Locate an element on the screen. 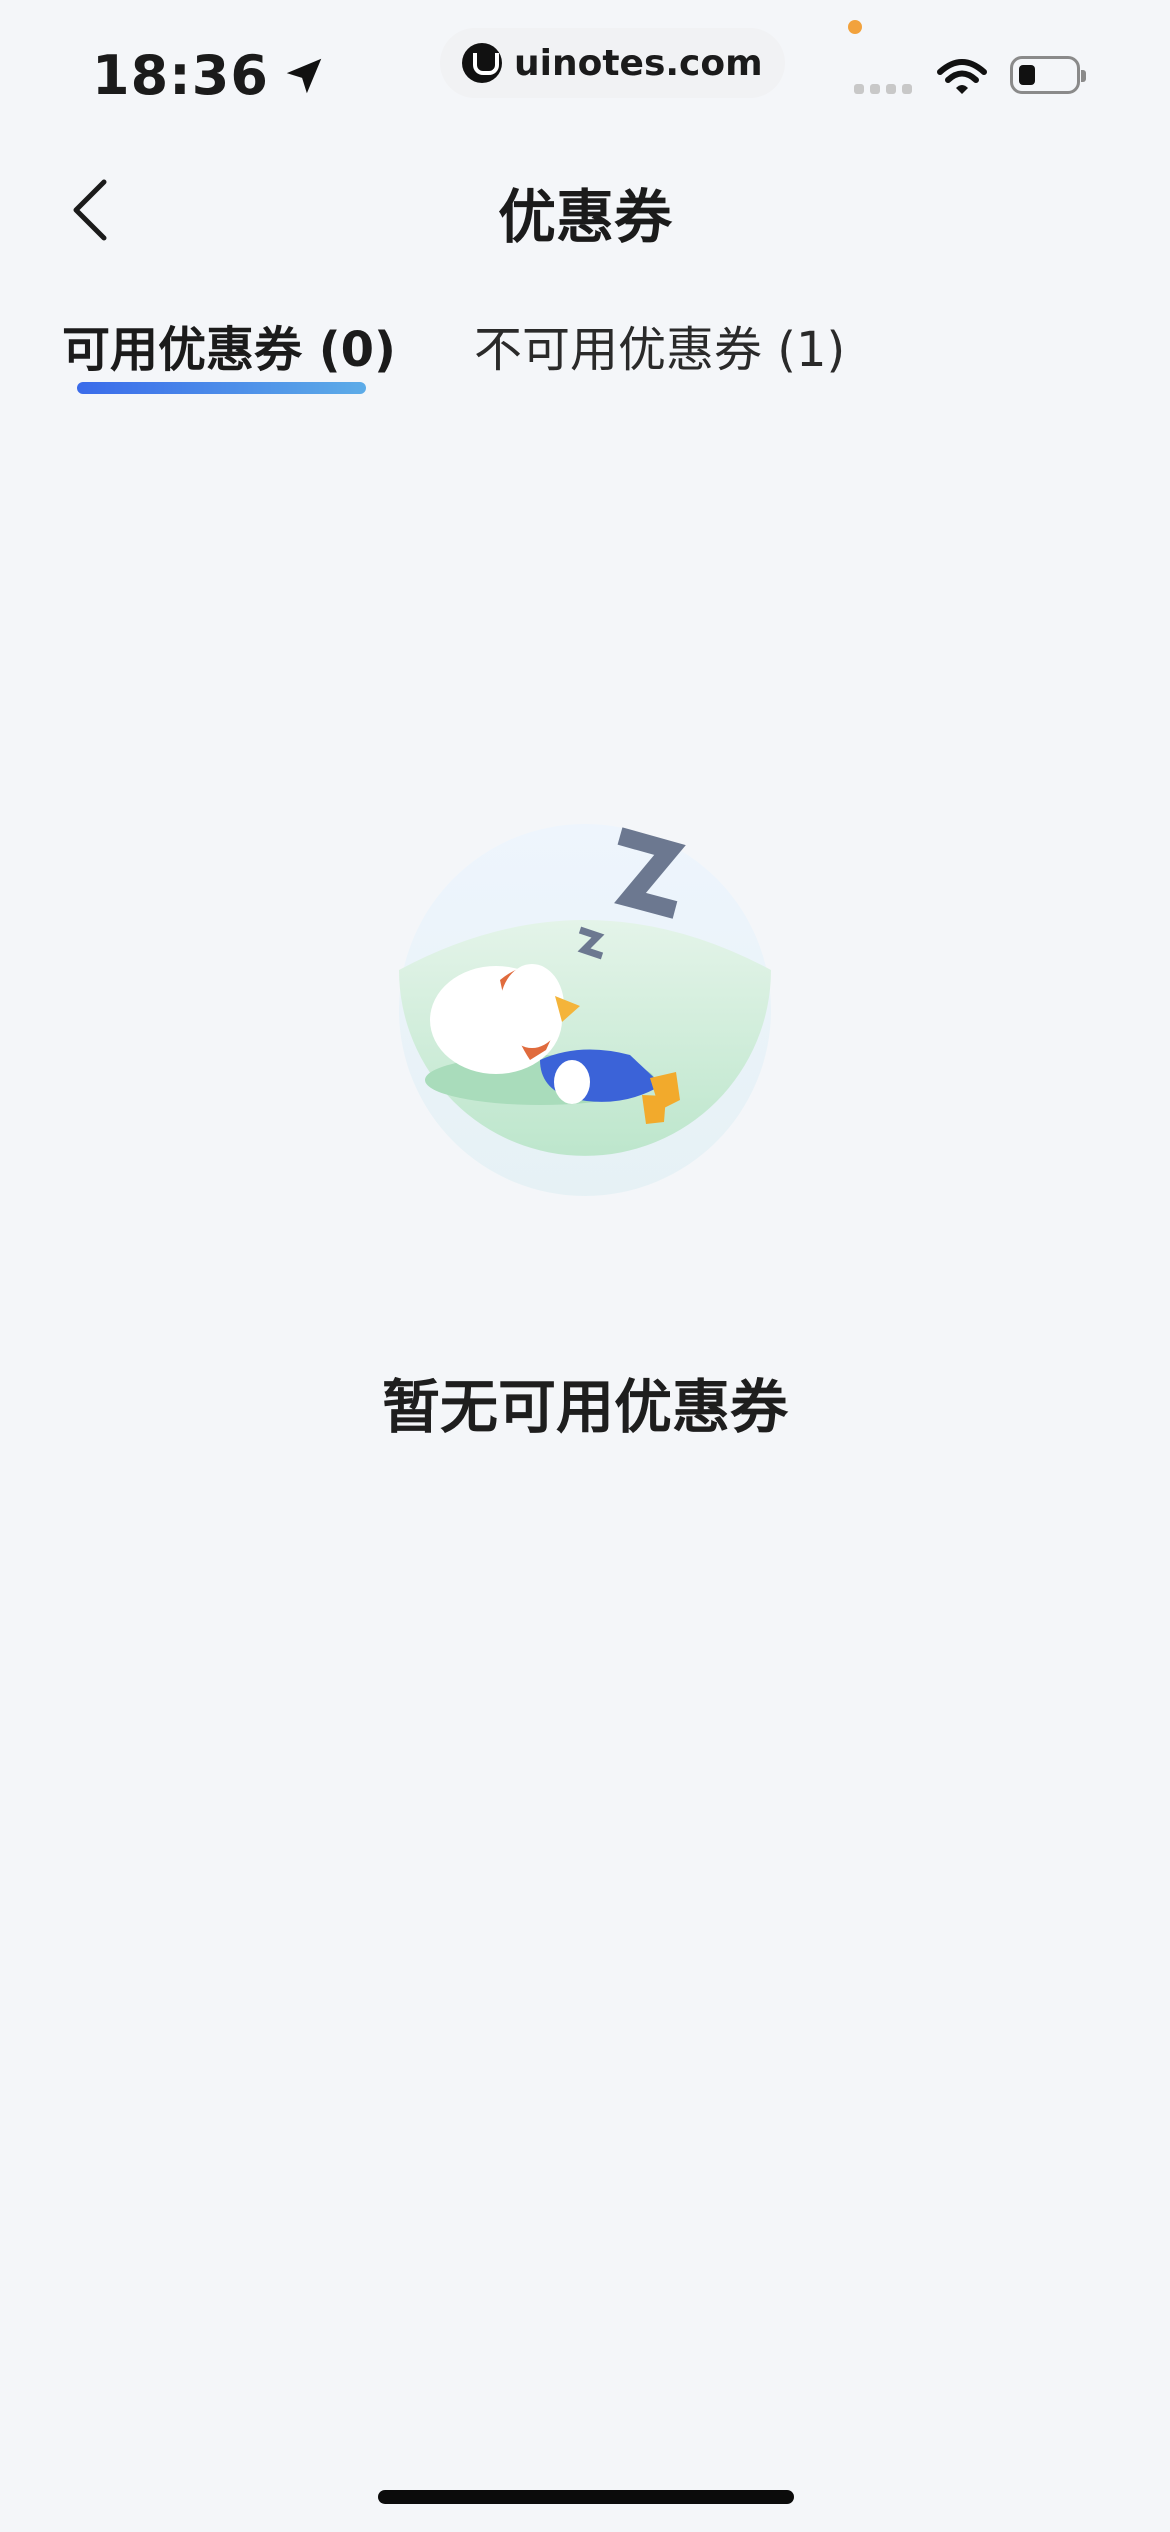 Image resolution: width=1170 pixels, height=2532 pixels. cellular-signal-icon is located at coordinates (883, 89).